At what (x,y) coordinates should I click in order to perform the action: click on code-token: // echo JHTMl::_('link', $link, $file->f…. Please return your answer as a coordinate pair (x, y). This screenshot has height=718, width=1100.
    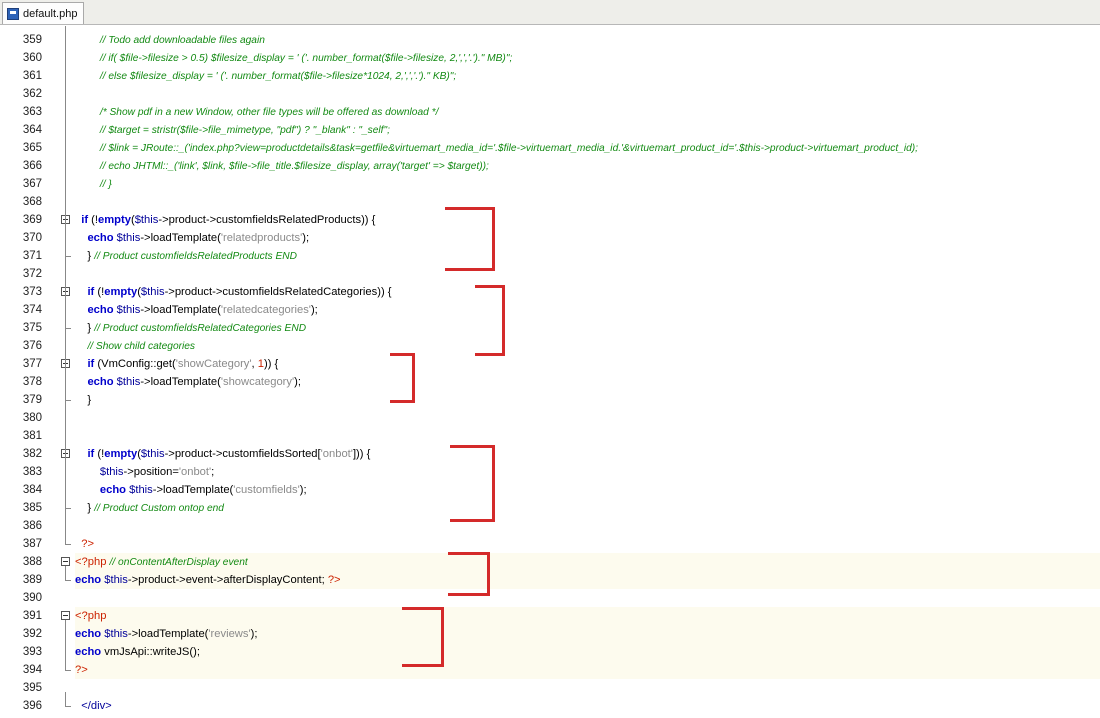
    Looking at the image, I should click on (294, 166).